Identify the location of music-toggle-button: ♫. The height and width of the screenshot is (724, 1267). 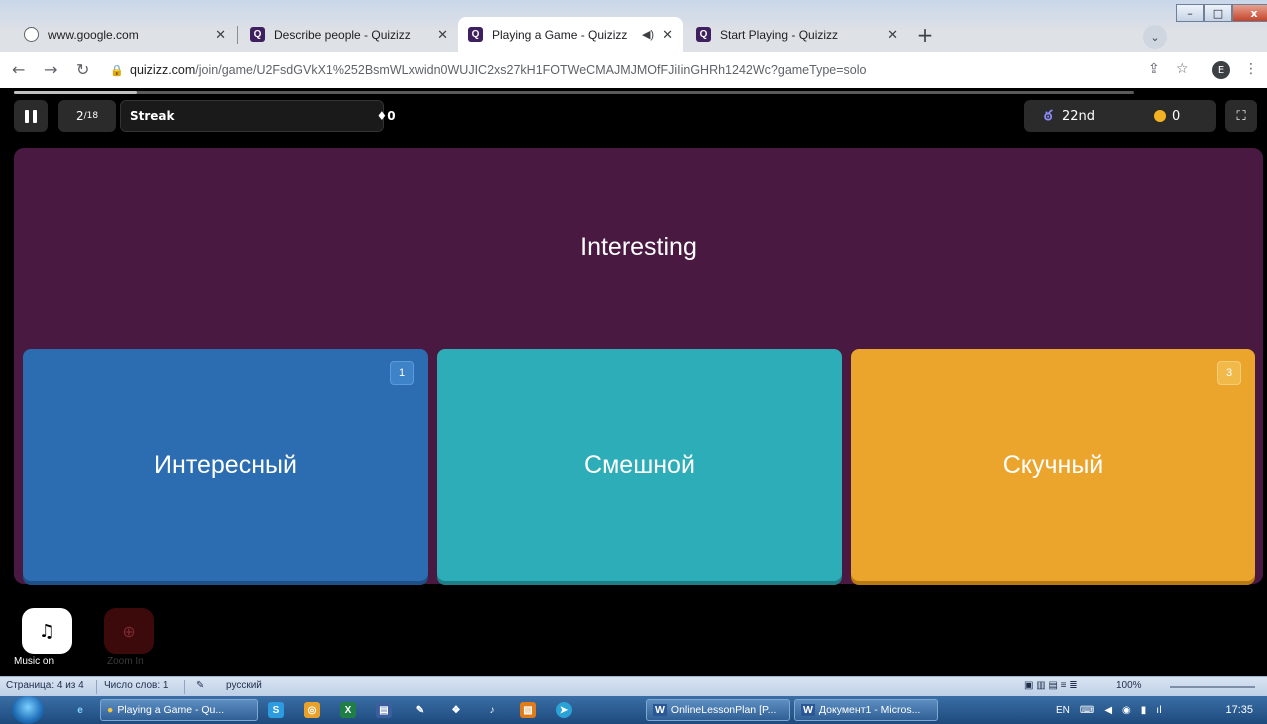
(47, 631).